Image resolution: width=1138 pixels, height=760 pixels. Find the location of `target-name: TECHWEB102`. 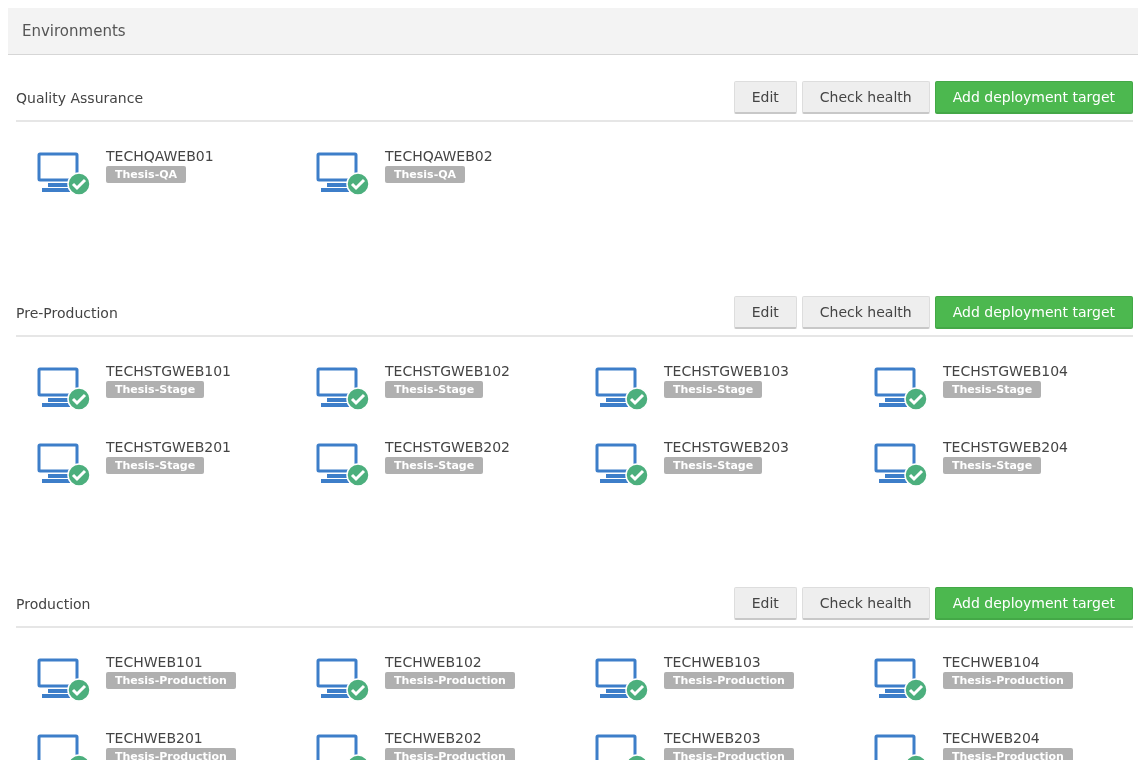

target-name: TECHWEB102 is located at coordinates (433, 662).